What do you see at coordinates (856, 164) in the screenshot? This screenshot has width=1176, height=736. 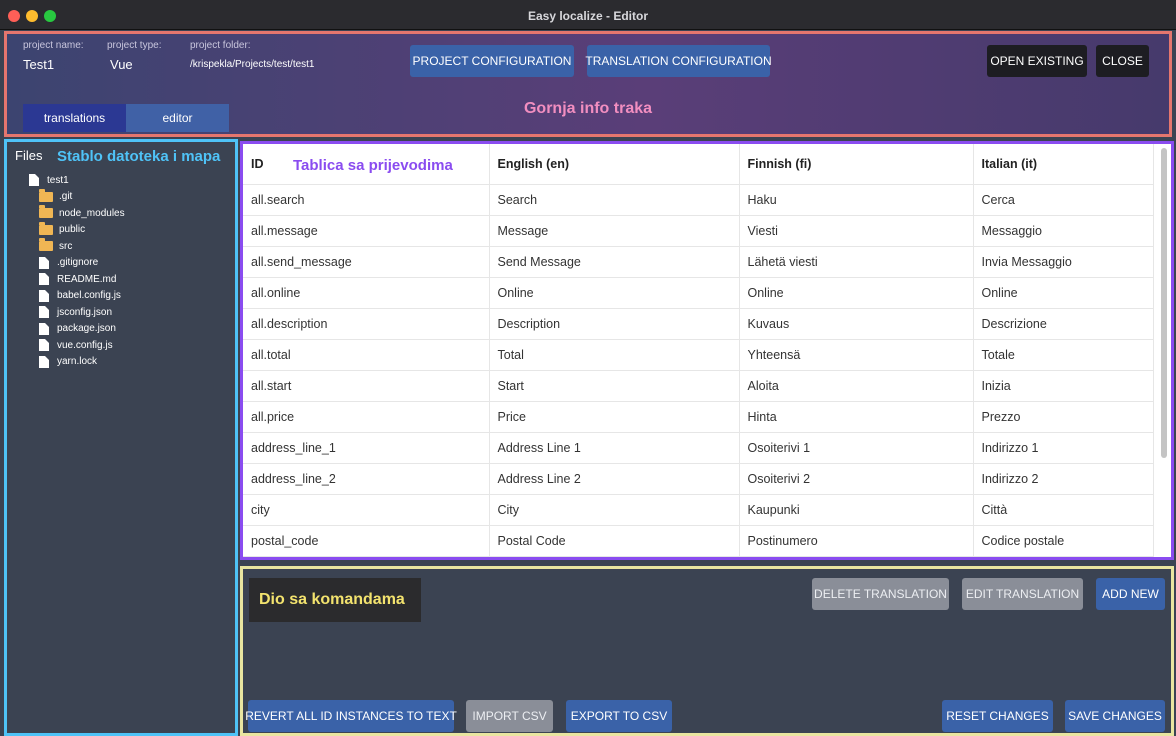 I see `column-header-fi: Finnish (fi)` at bounding box center [856, 164].